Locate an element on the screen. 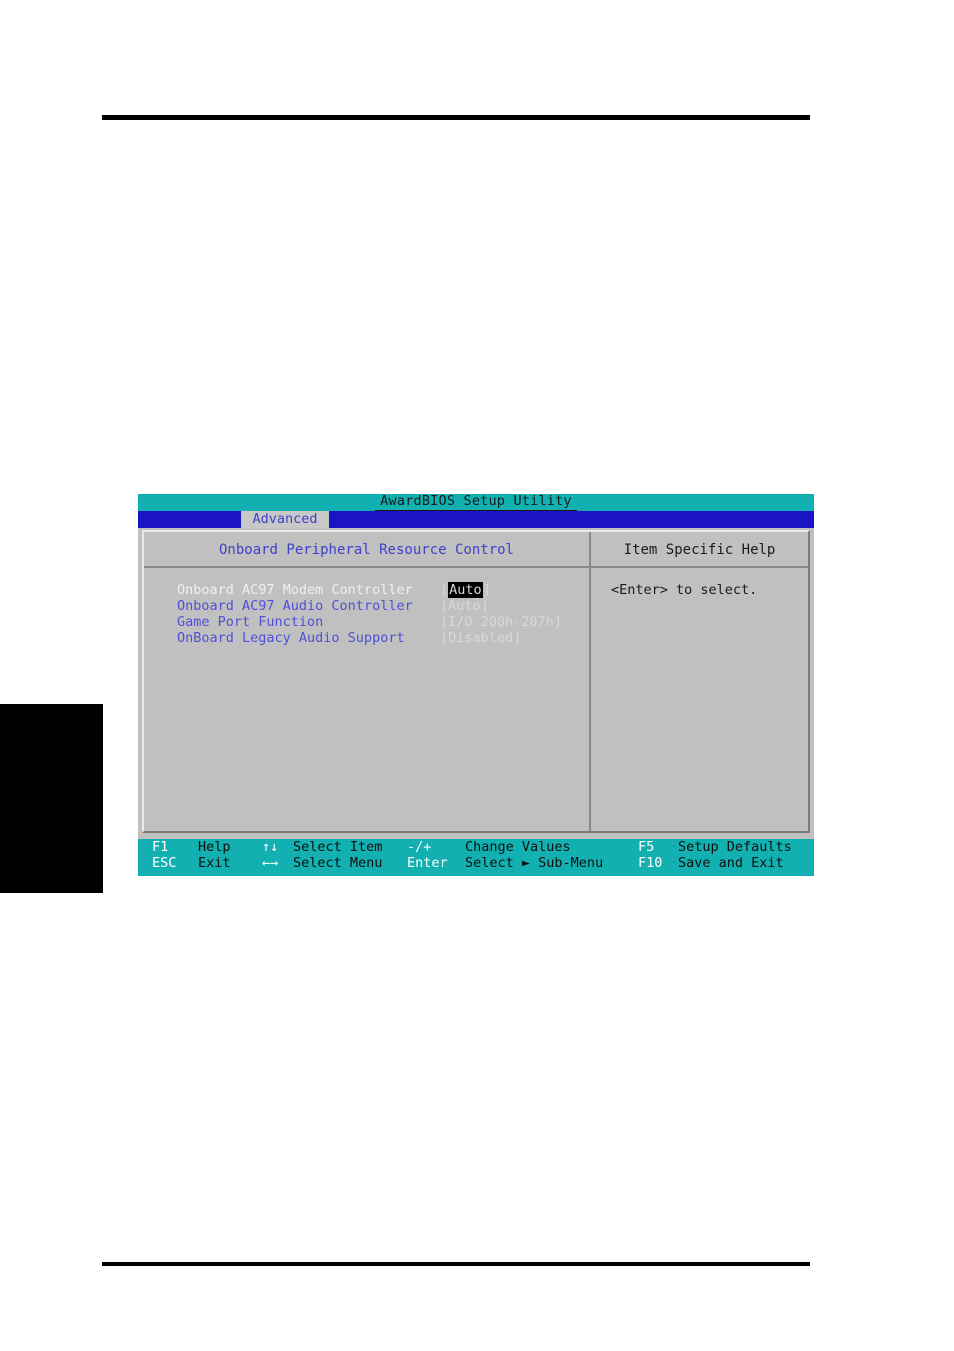 The image size is (954, 1351). help-text: <Enter> to select. is located at coordinates (684, 590).